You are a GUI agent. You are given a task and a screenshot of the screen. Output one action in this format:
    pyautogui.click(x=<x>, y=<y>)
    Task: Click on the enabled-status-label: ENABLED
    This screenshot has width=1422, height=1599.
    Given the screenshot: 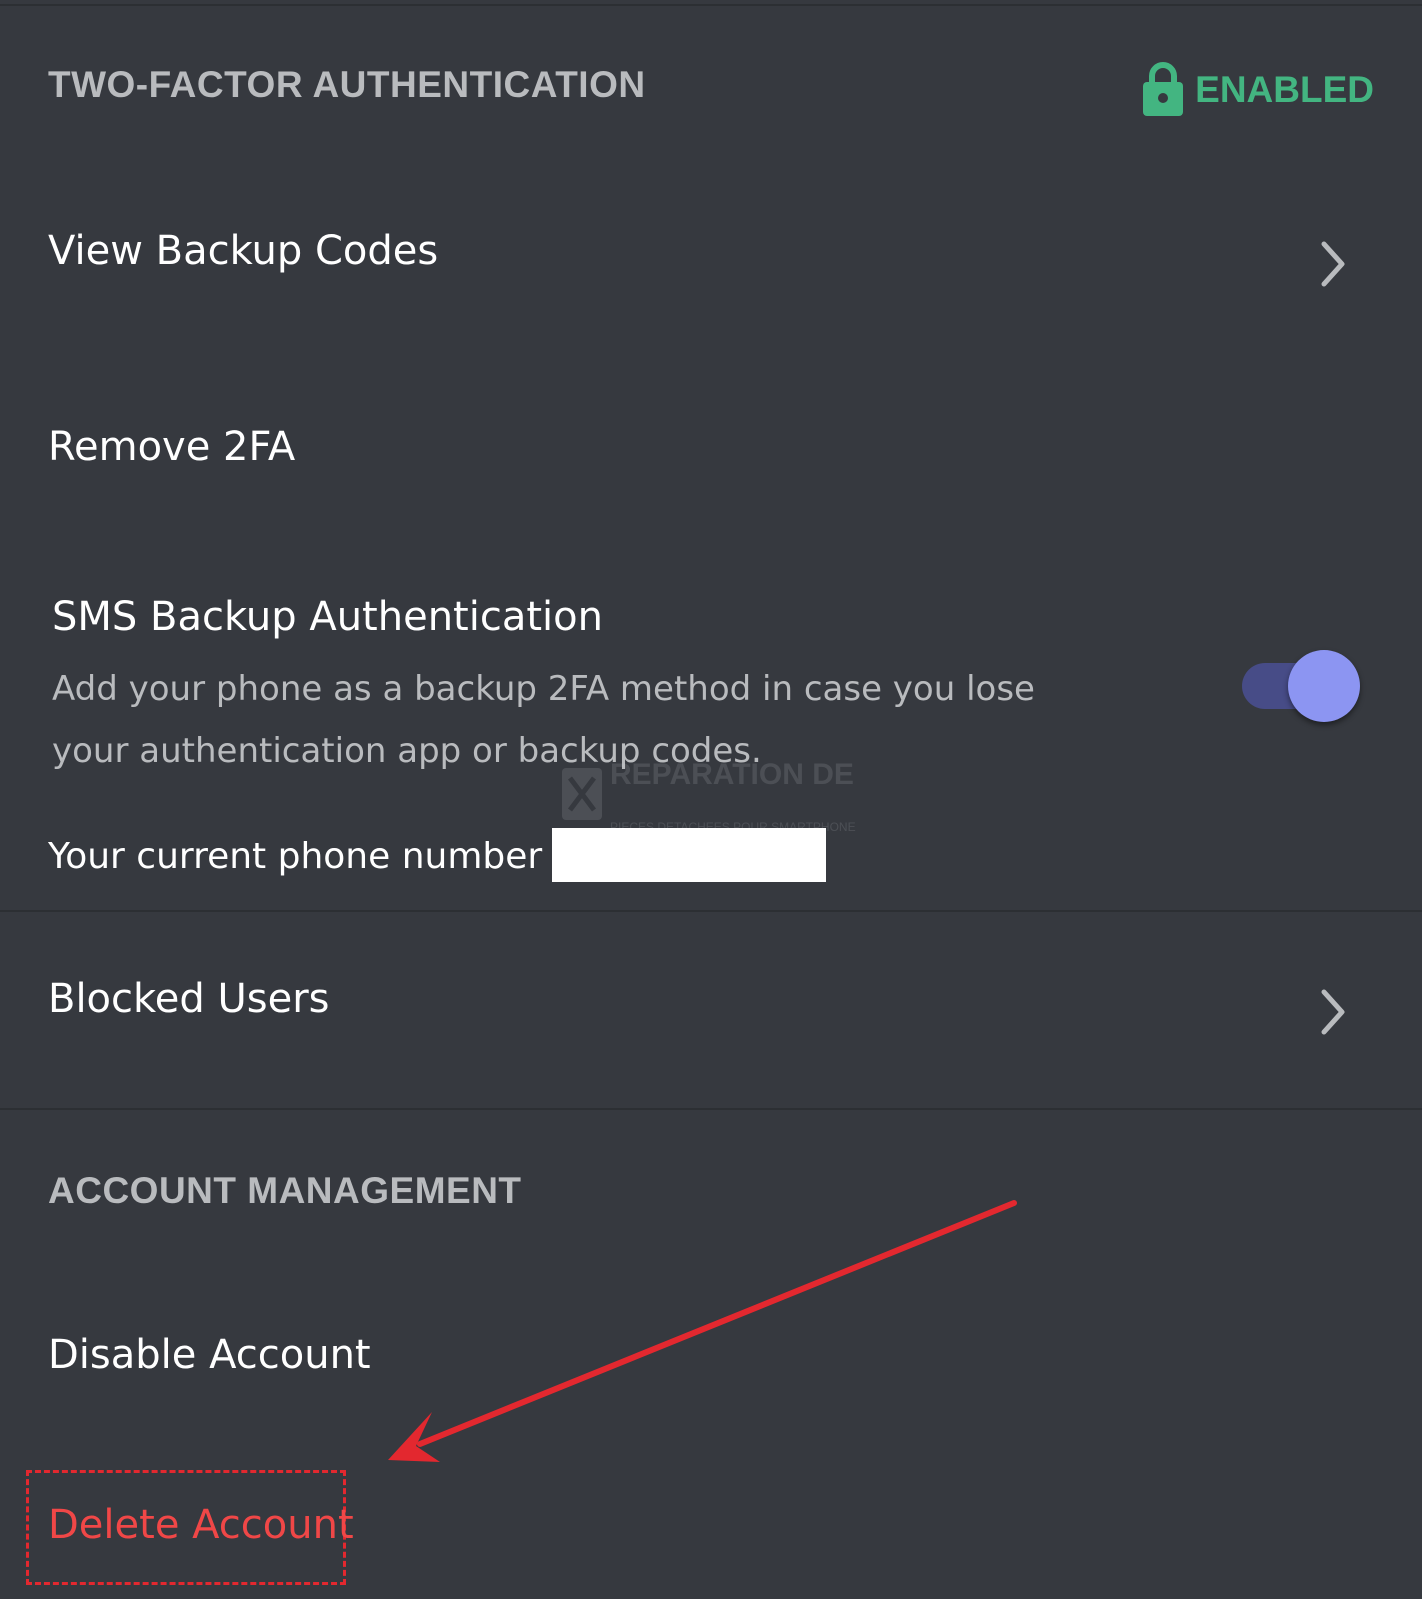 What is the action you would take?
    pyautogui.click(x=1284, y=89)
    